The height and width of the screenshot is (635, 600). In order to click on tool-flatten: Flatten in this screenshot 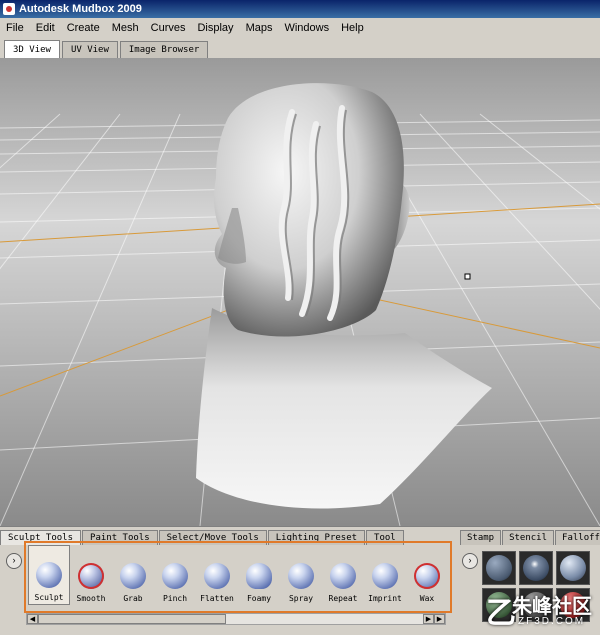, I will do `click(217, 575)`.